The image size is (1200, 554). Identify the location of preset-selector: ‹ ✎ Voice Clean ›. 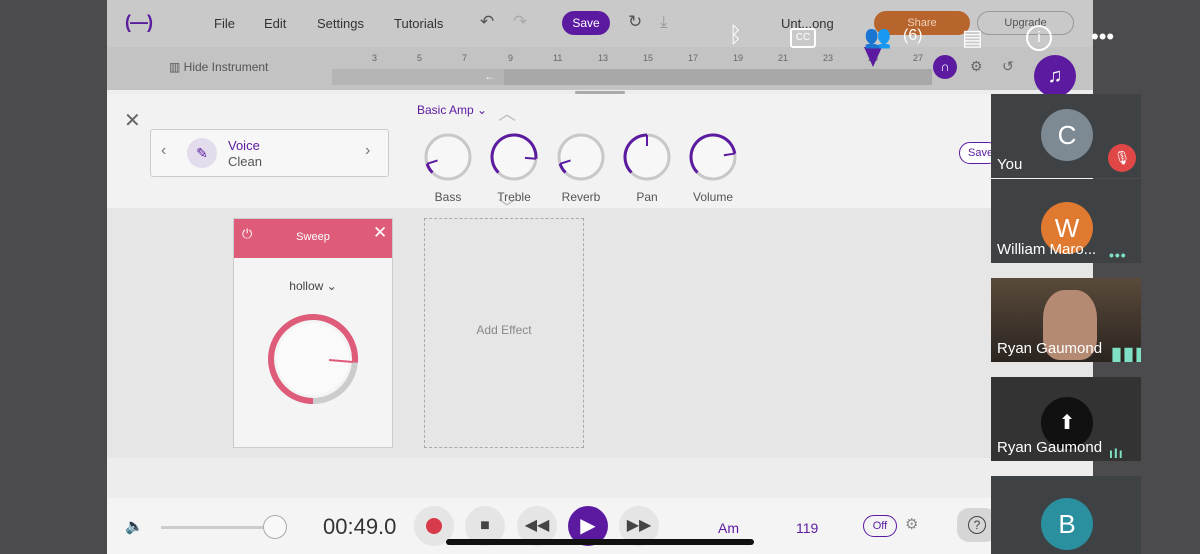
(269, 153).